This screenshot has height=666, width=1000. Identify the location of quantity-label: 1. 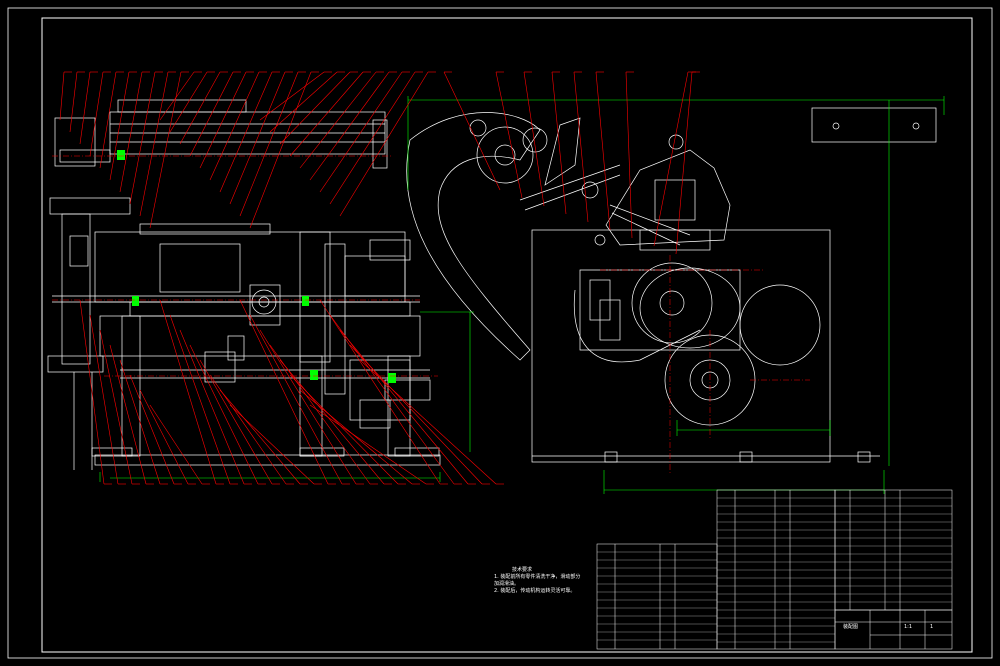
(932, 627).